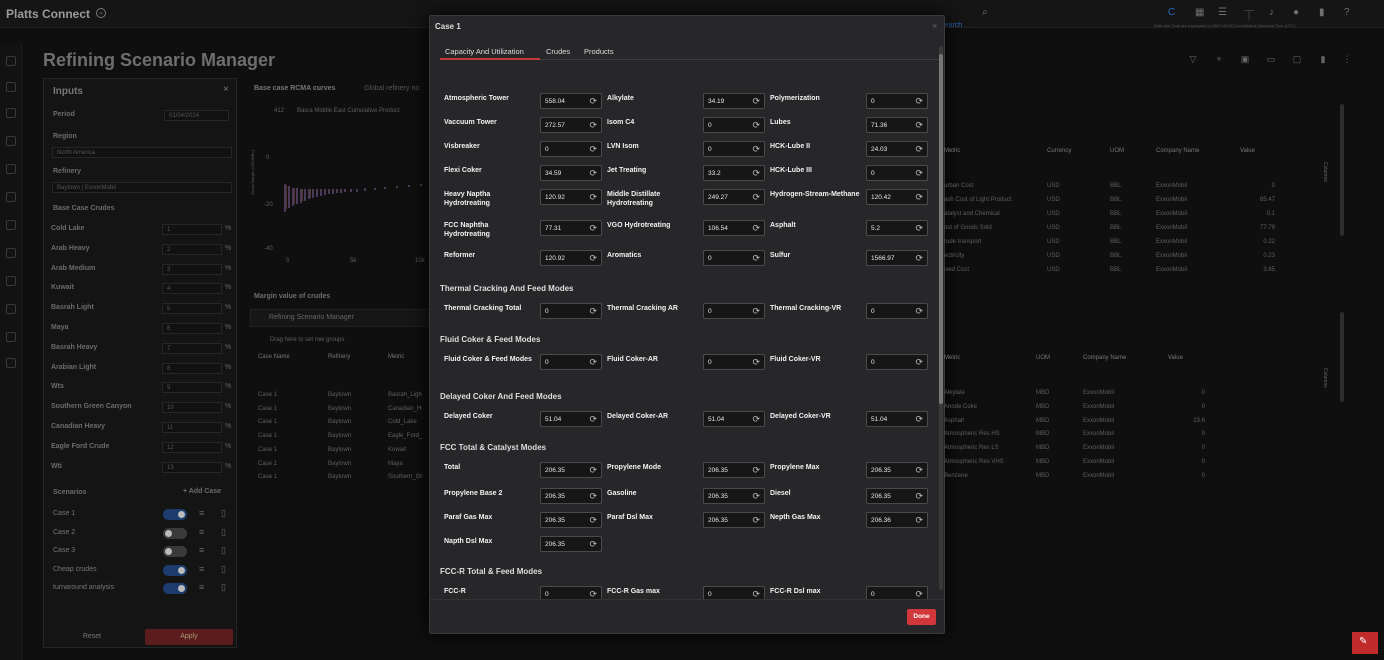 The width and height of the screenshot is (1384, 660). I want to click on bookmark-icon: ▮, so click(1322, 12).